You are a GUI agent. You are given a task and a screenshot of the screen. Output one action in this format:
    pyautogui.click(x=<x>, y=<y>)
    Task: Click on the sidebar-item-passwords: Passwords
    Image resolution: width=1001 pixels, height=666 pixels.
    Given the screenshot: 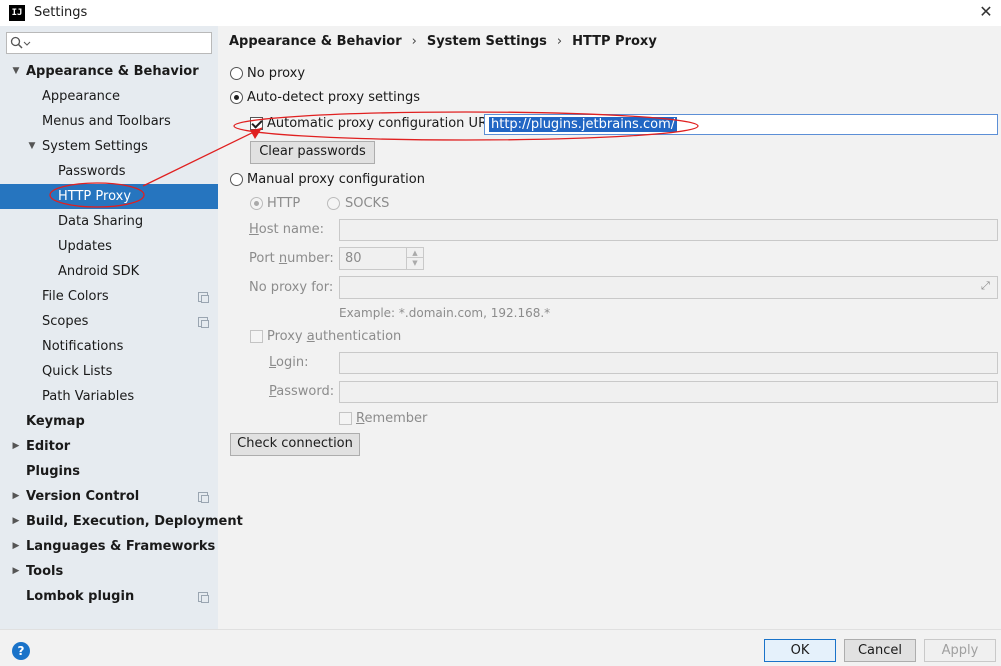 What is the action you would take?
    pyautogui.click(x=109, y=171)
    